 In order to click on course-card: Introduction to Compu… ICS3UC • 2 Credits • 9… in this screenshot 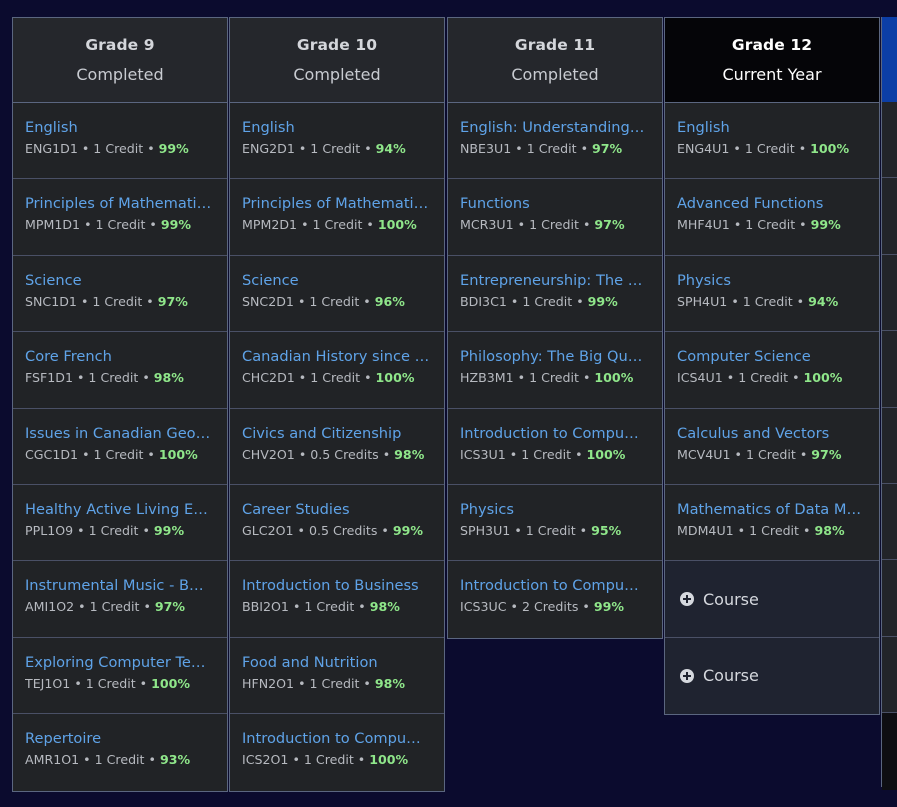, I will do `click(555, 599)`.